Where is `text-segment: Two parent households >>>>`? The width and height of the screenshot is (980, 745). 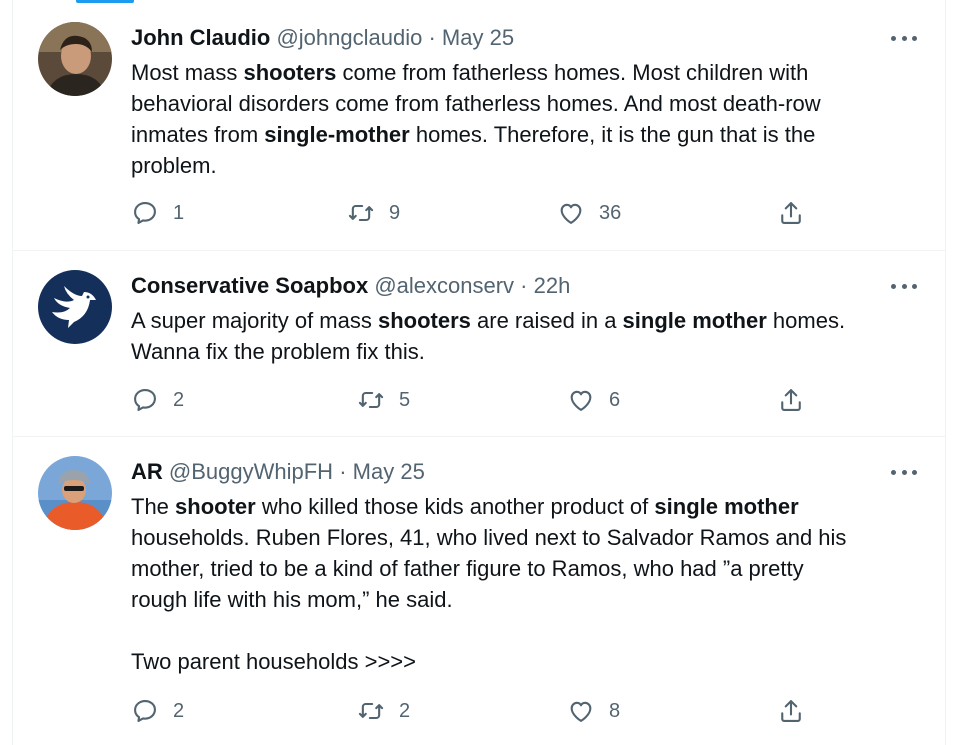
text-segment: Two parent households >>>> is located at coordinates (273, 661).